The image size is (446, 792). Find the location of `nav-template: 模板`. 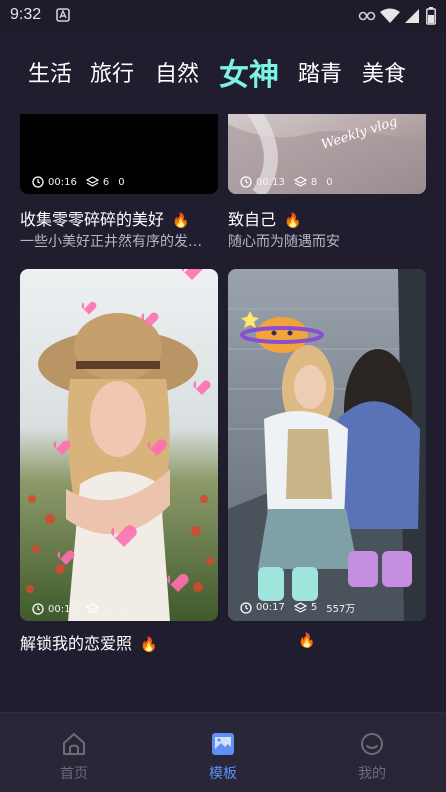

nav-template: 模板 is located at coordinates (223, 752).